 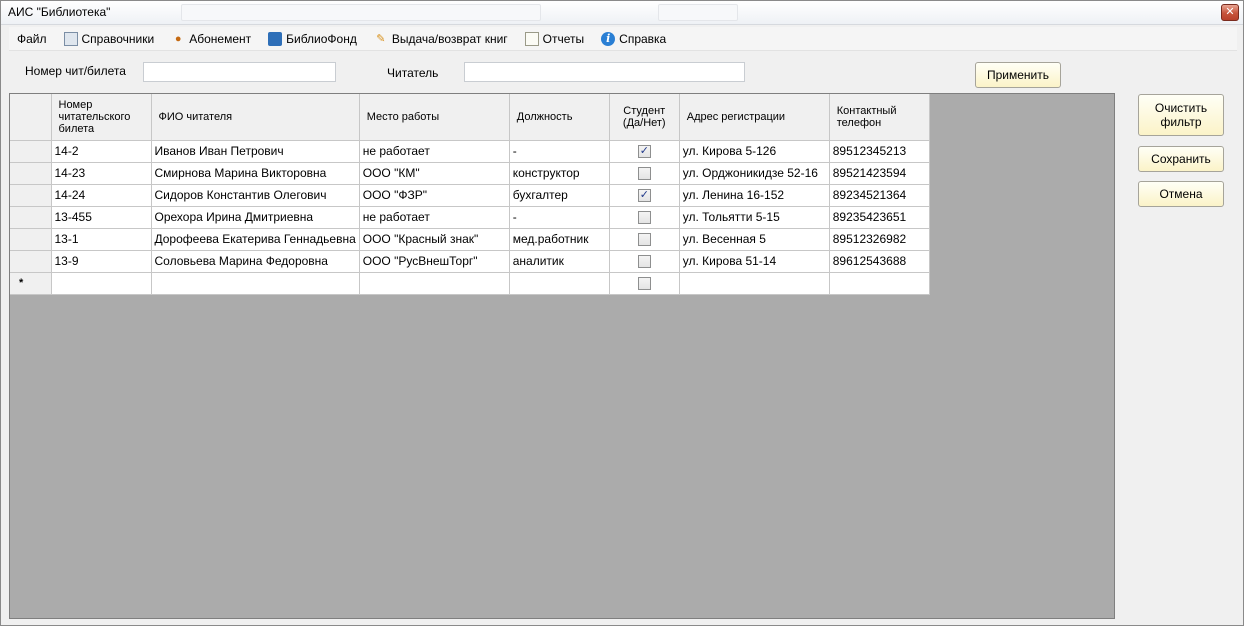 I want to click on ticket-filter-input, so click(x=239, y=72).